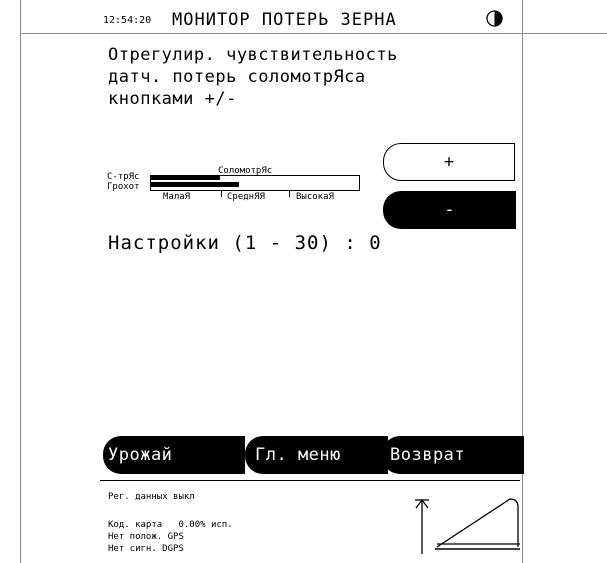 The height and width of the screenshot is (563, 607). What do you see at coordinates (315, 197) in the screenshot?
I see `scale-label-high: ВысокаЯ` at bounding box center [315, 197].